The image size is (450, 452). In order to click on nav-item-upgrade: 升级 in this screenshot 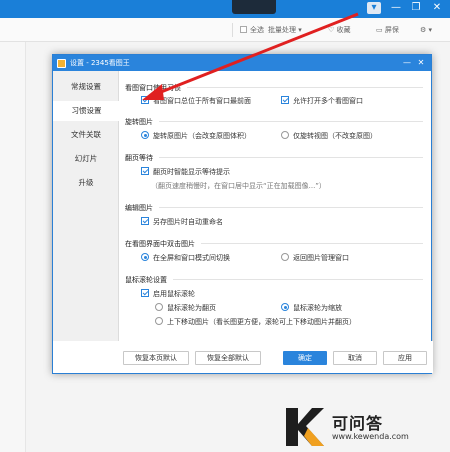, I will do `click(86, 183)`.